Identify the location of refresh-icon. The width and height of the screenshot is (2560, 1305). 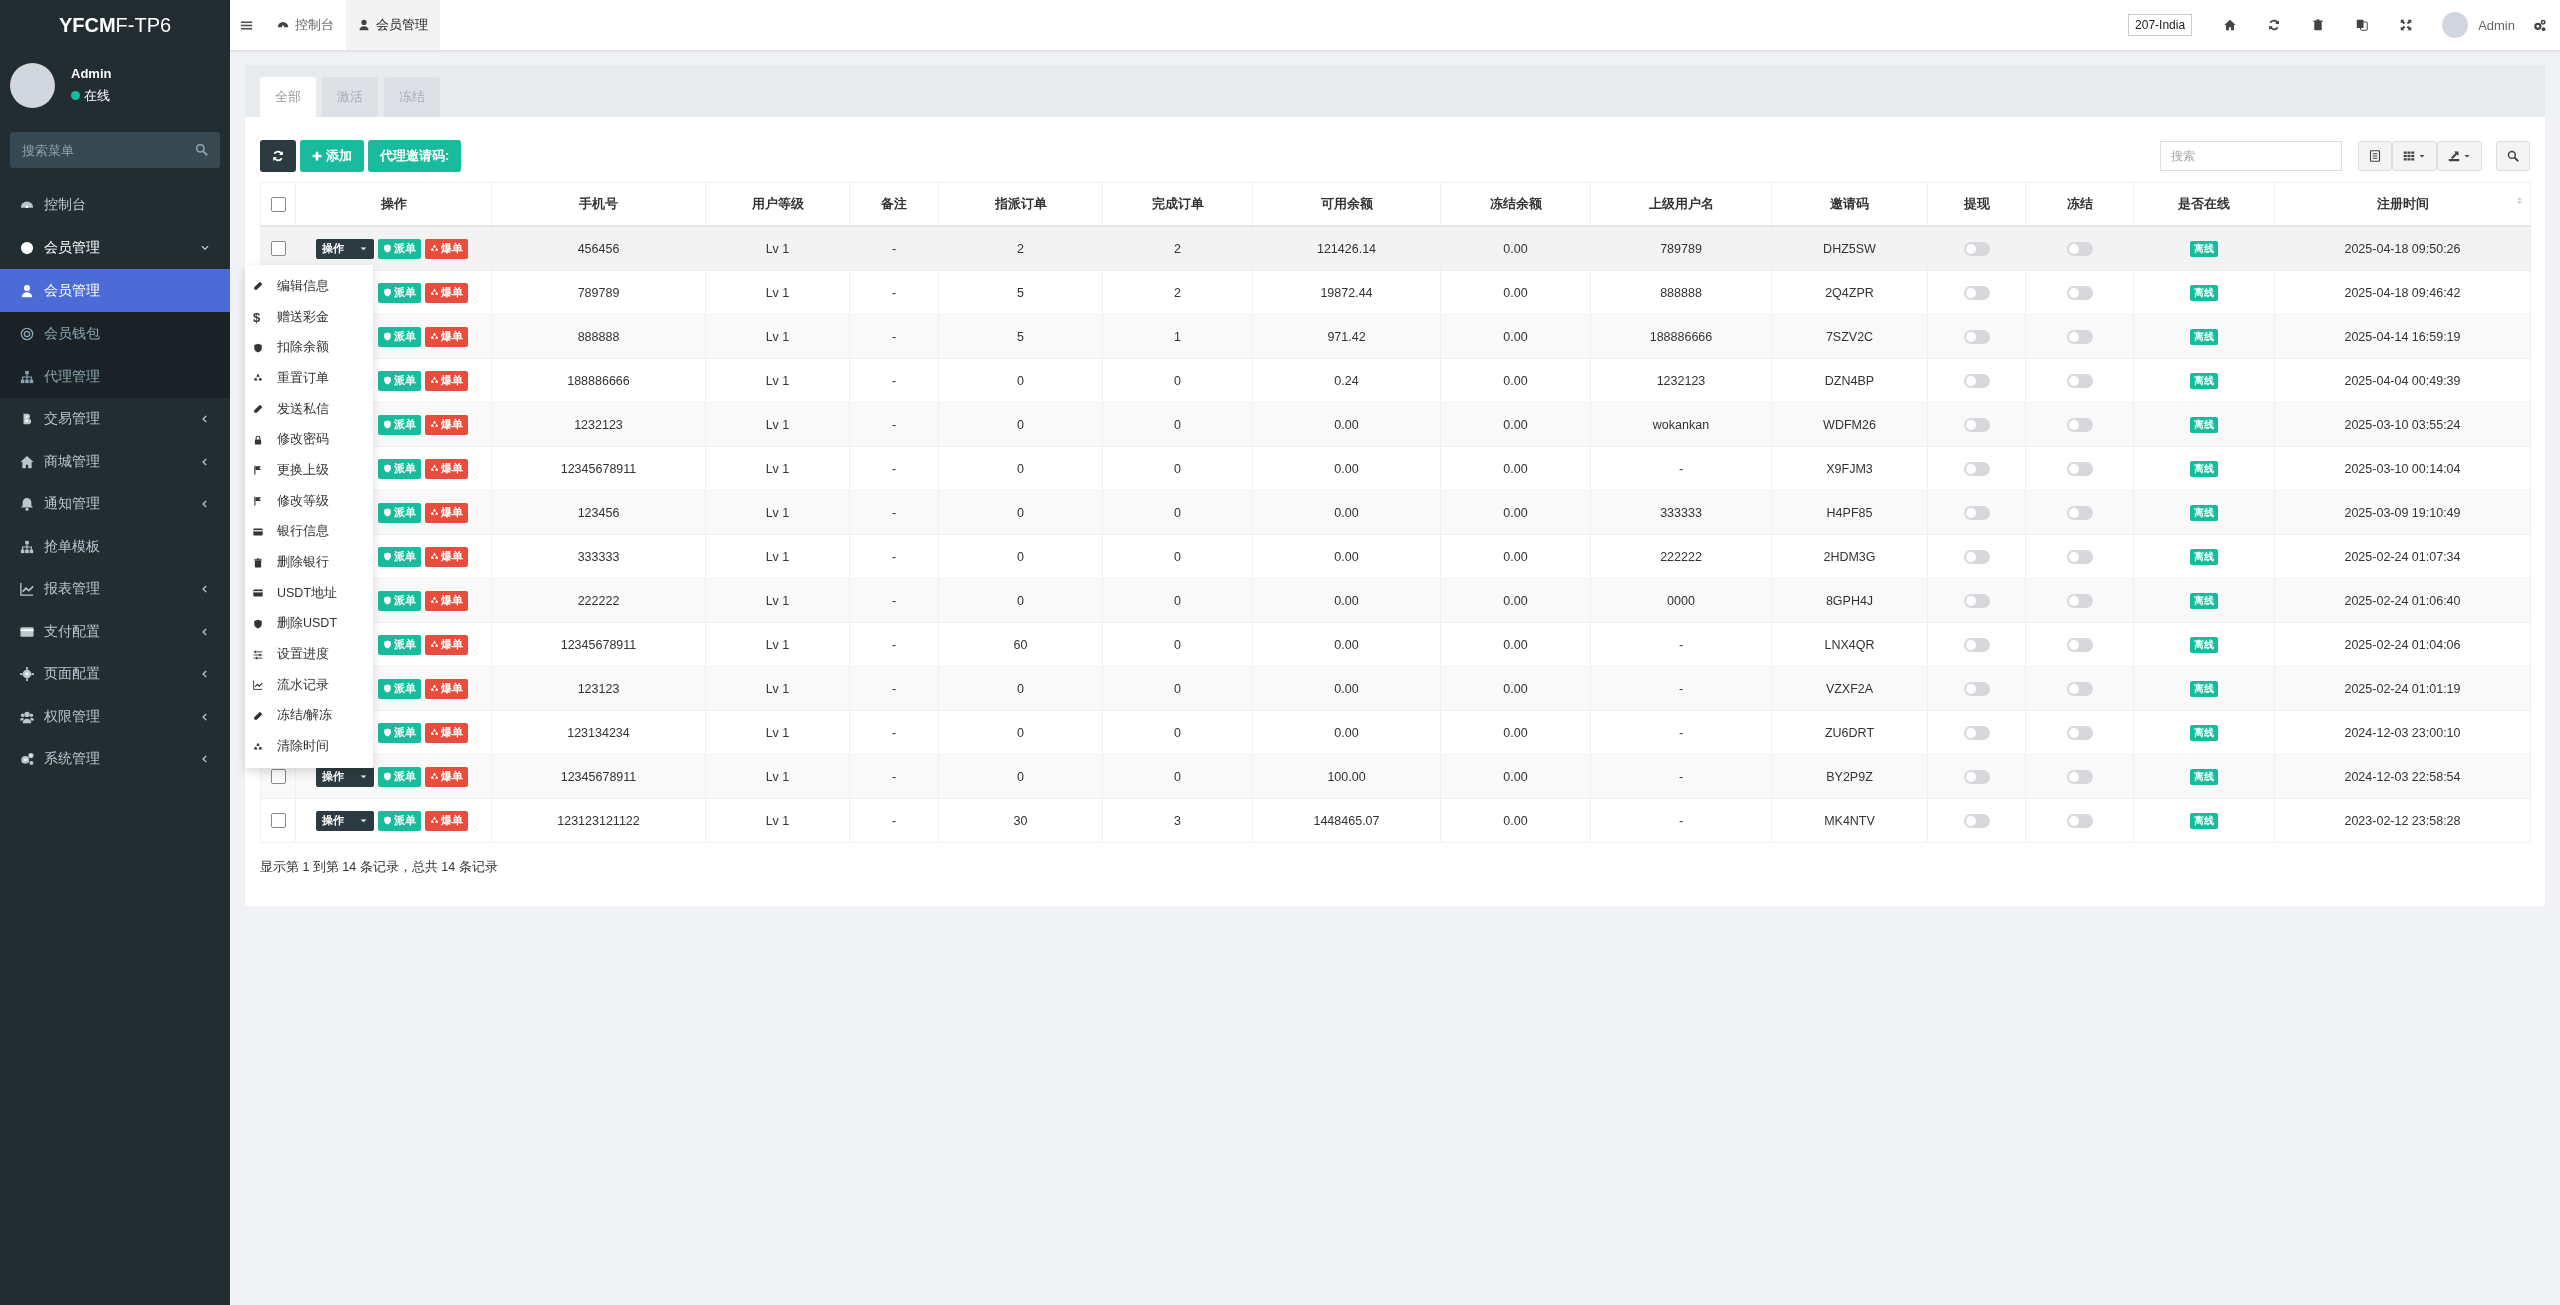
(2274, 25).